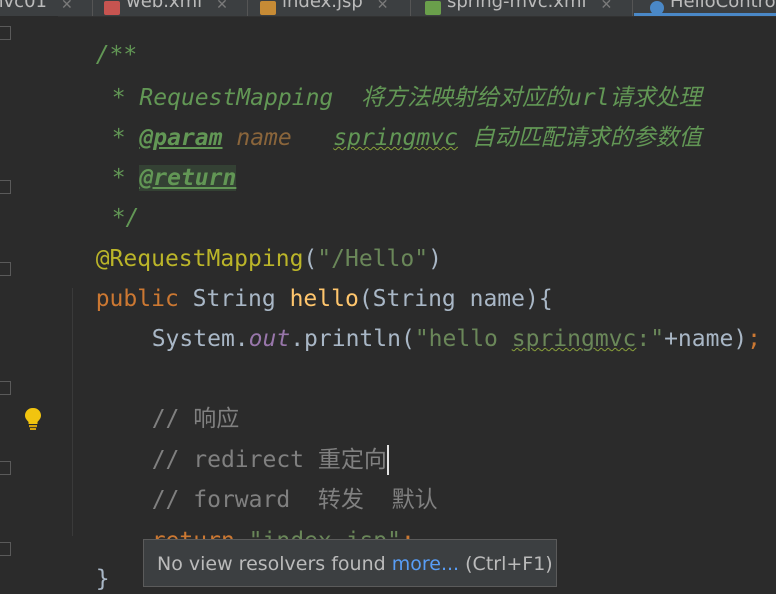 Image resolution: width=776 pixels, height=594 pixels. Describe the element at coordinates (463, 339) in the screenshot. I see `string-literal: "hello` at that location.